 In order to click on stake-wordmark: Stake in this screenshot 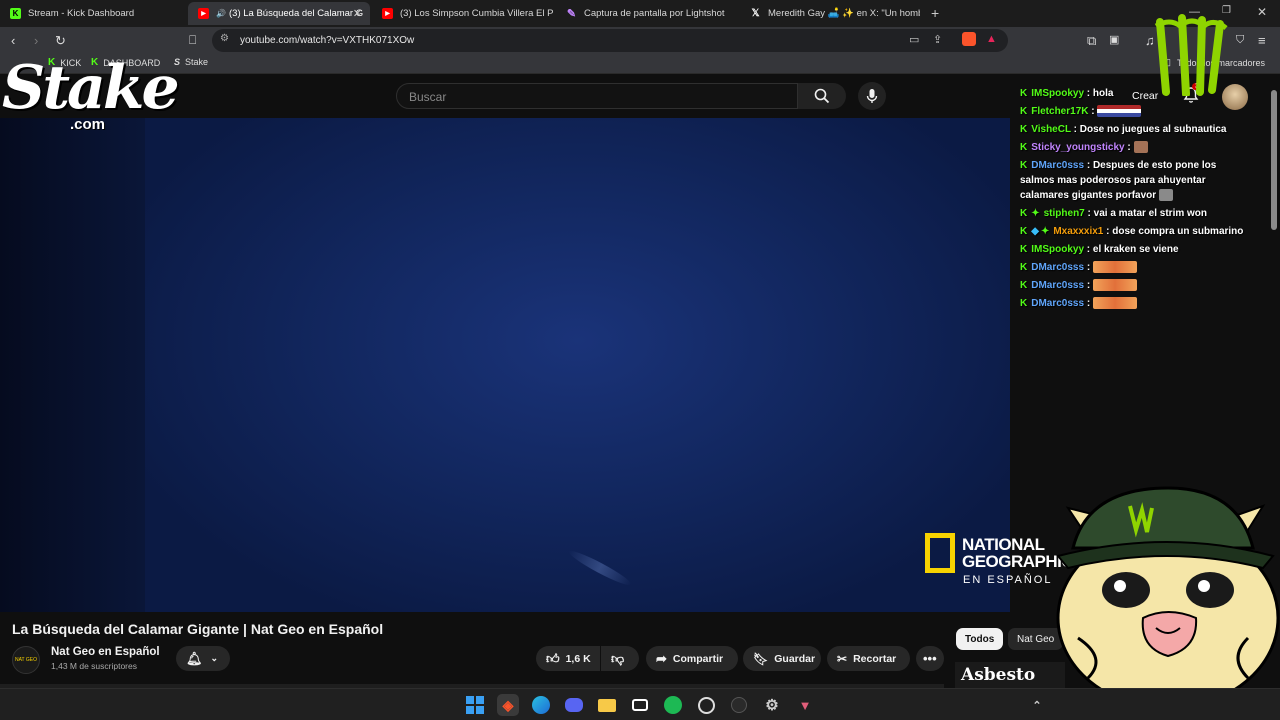, I will do `click(91, 88)`.